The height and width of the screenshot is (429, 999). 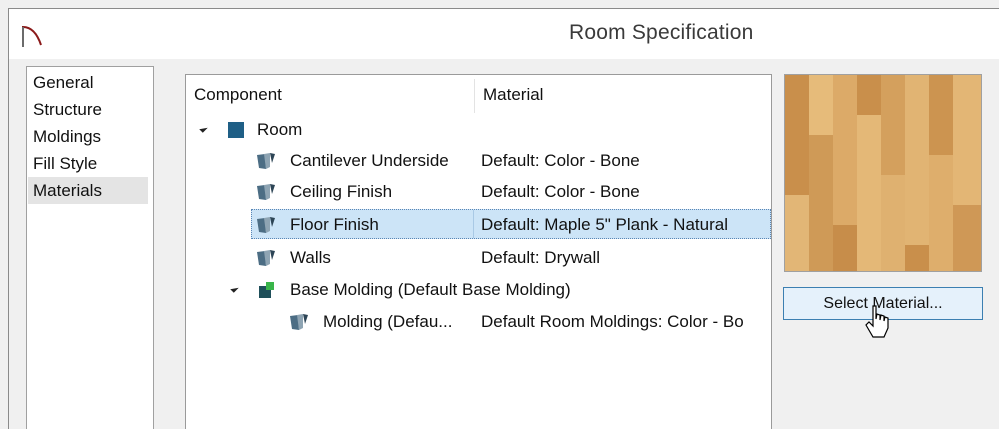 What do you see at coordinates (478, 257) in the screenshot?
I see `tree-row-walls: Walls Default: Drywall` at bounding box center [478, 257].